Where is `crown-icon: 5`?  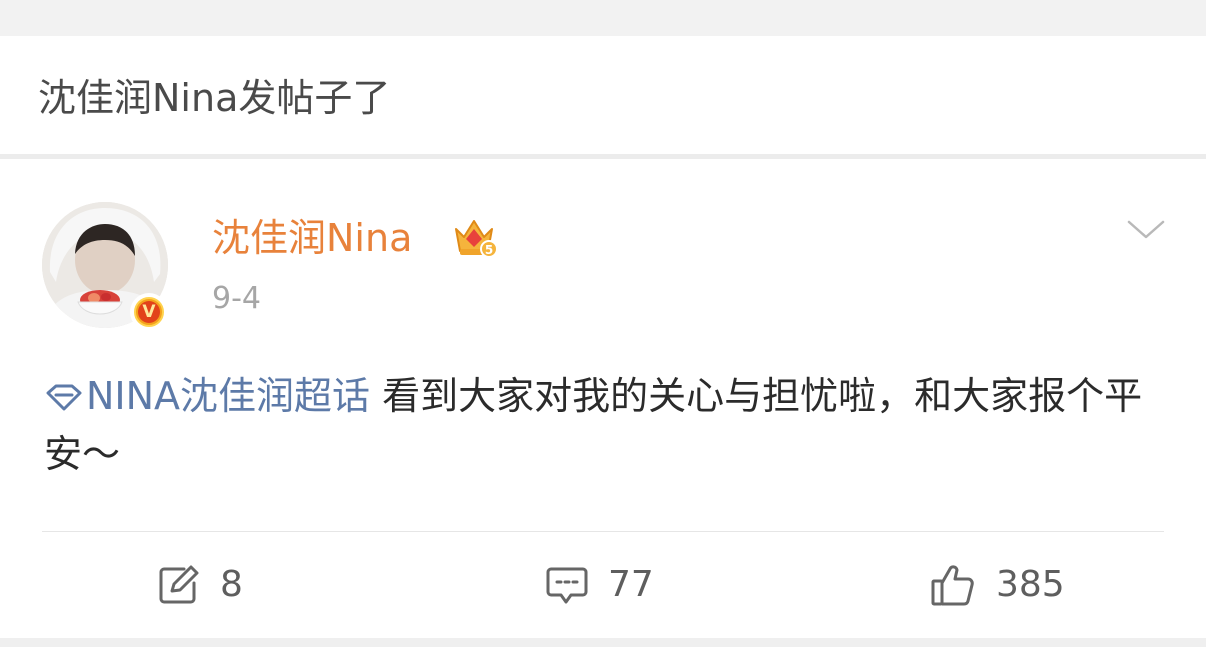
crown-icon: 5 is located at coordinates (475, 237).